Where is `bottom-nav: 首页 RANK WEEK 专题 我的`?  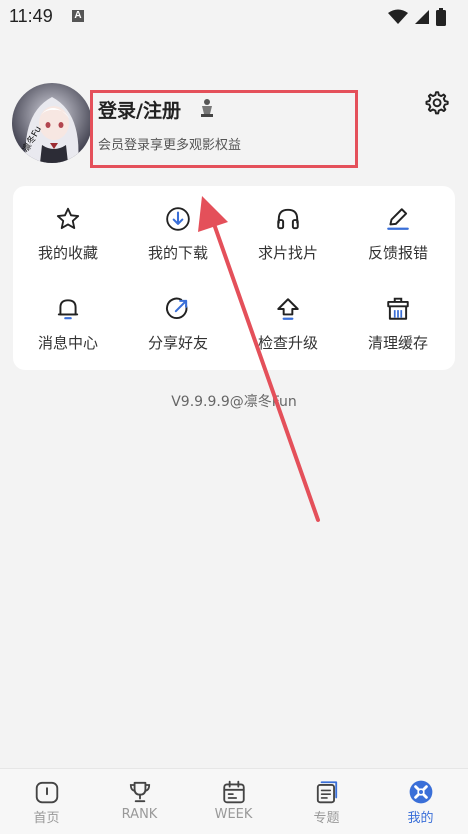 bottom-nav: 首页 RANK WEEK 专题 我的 is located at coordinates (234, 801).